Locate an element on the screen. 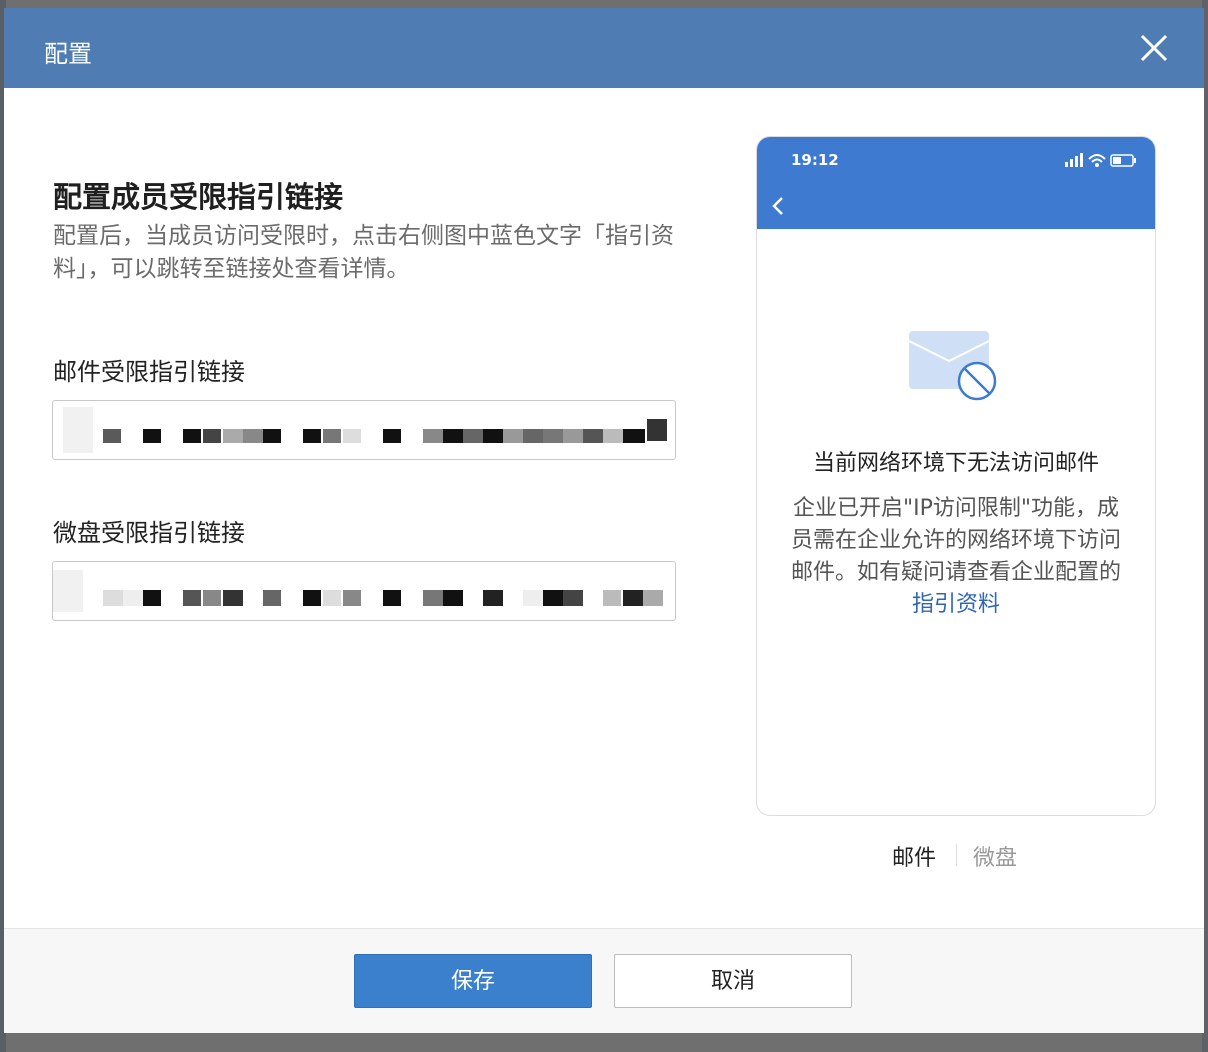 The height and width of the screenshot is (1052, 1208). save-button: 保存 is located at coordinates (473, 981).